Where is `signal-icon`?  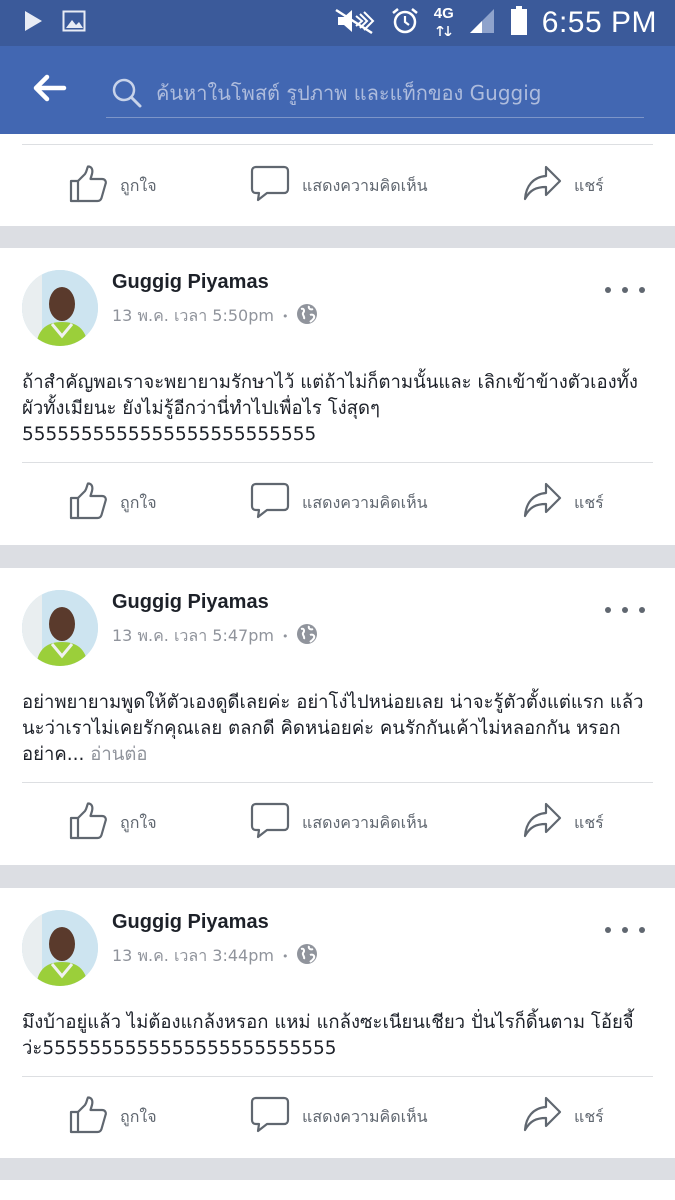
signal-icon is located at coordinates (482, 23).